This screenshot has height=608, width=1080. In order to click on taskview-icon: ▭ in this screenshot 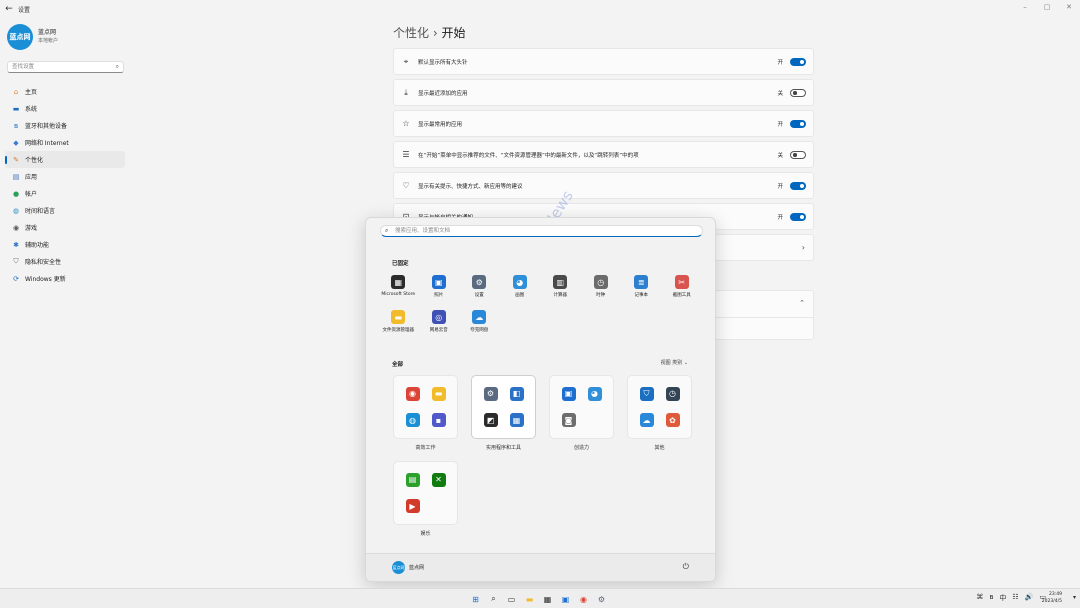, I will do `click(511, 599)`.